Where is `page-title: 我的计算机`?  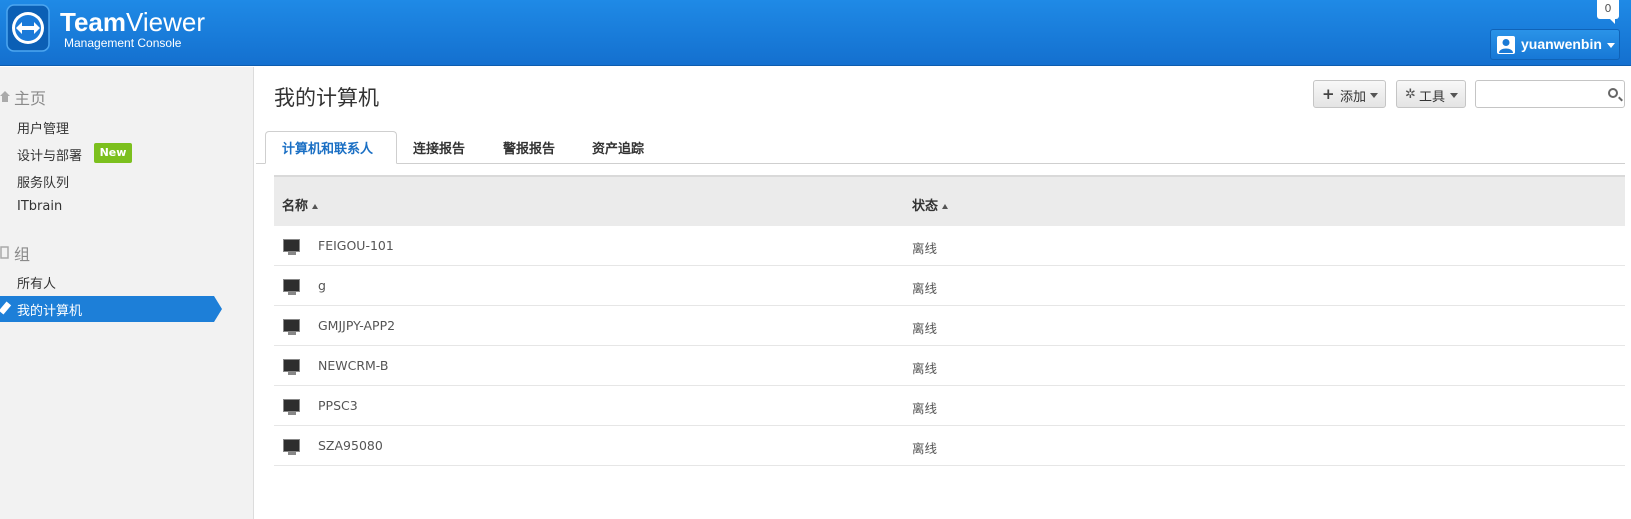
page-title: 我的计算机 is located at coordinates (326, 98).